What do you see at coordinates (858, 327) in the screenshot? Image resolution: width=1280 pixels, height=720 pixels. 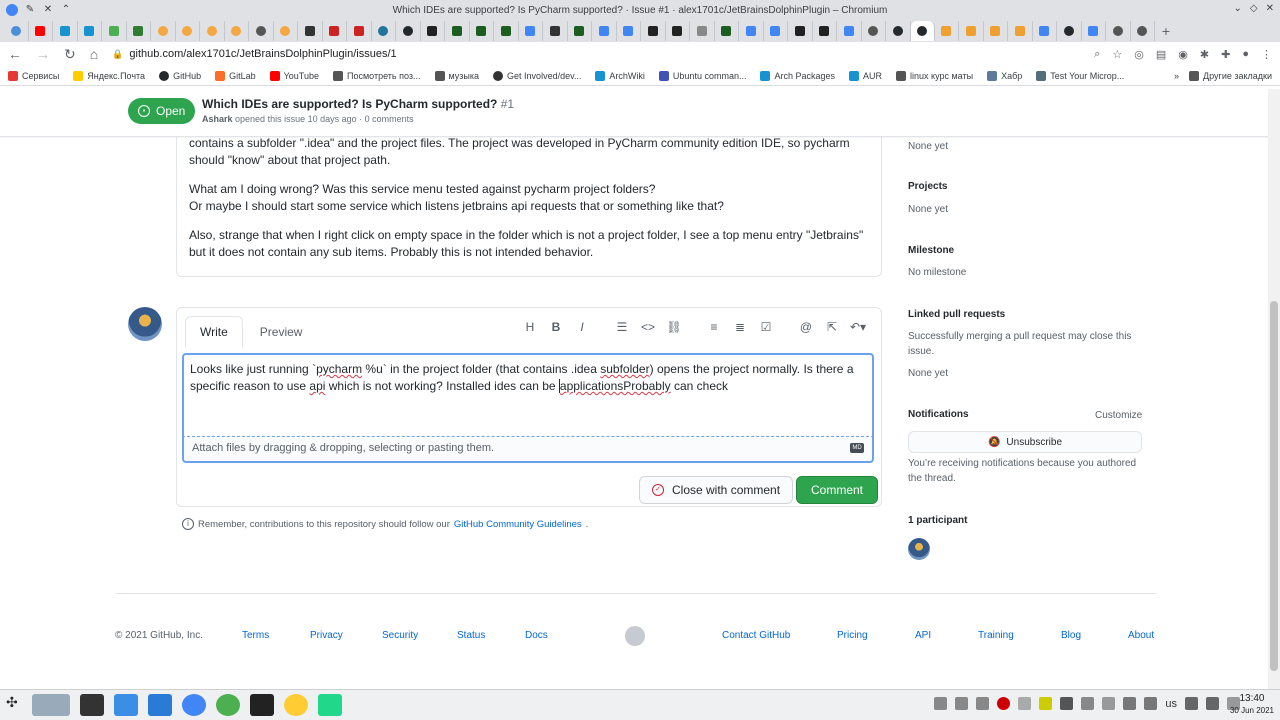 I see `reply-icon: ↶▾` at bounding box center [858, 327].